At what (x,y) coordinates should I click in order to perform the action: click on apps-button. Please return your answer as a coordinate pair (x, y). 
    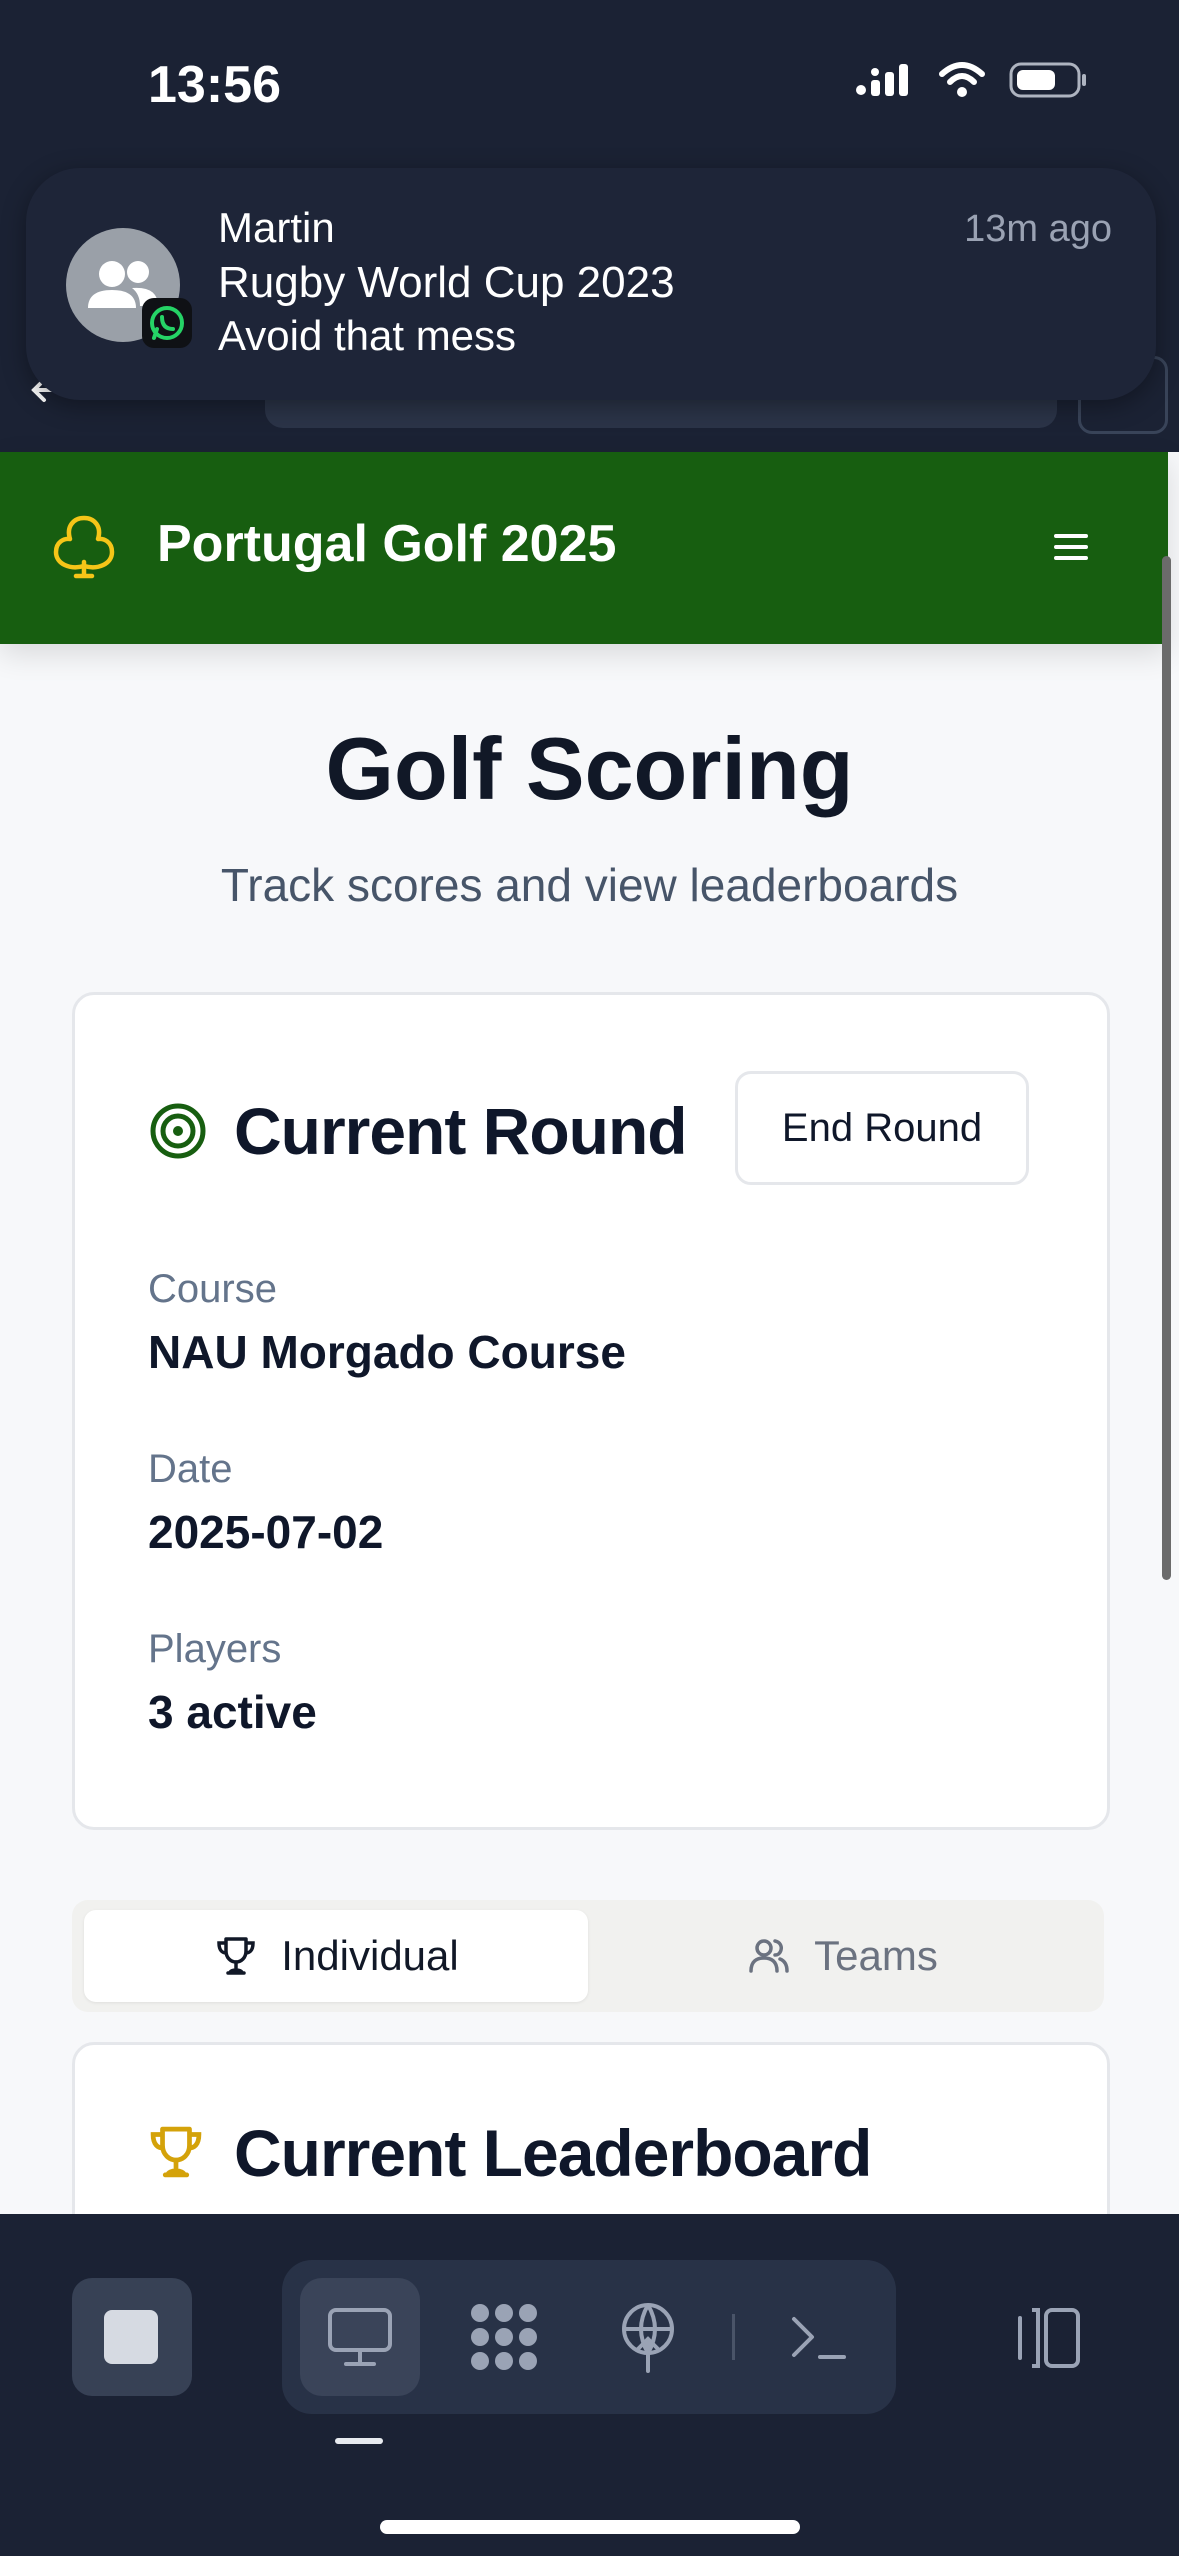
    Looking at the image, I should click on (504, 2337).